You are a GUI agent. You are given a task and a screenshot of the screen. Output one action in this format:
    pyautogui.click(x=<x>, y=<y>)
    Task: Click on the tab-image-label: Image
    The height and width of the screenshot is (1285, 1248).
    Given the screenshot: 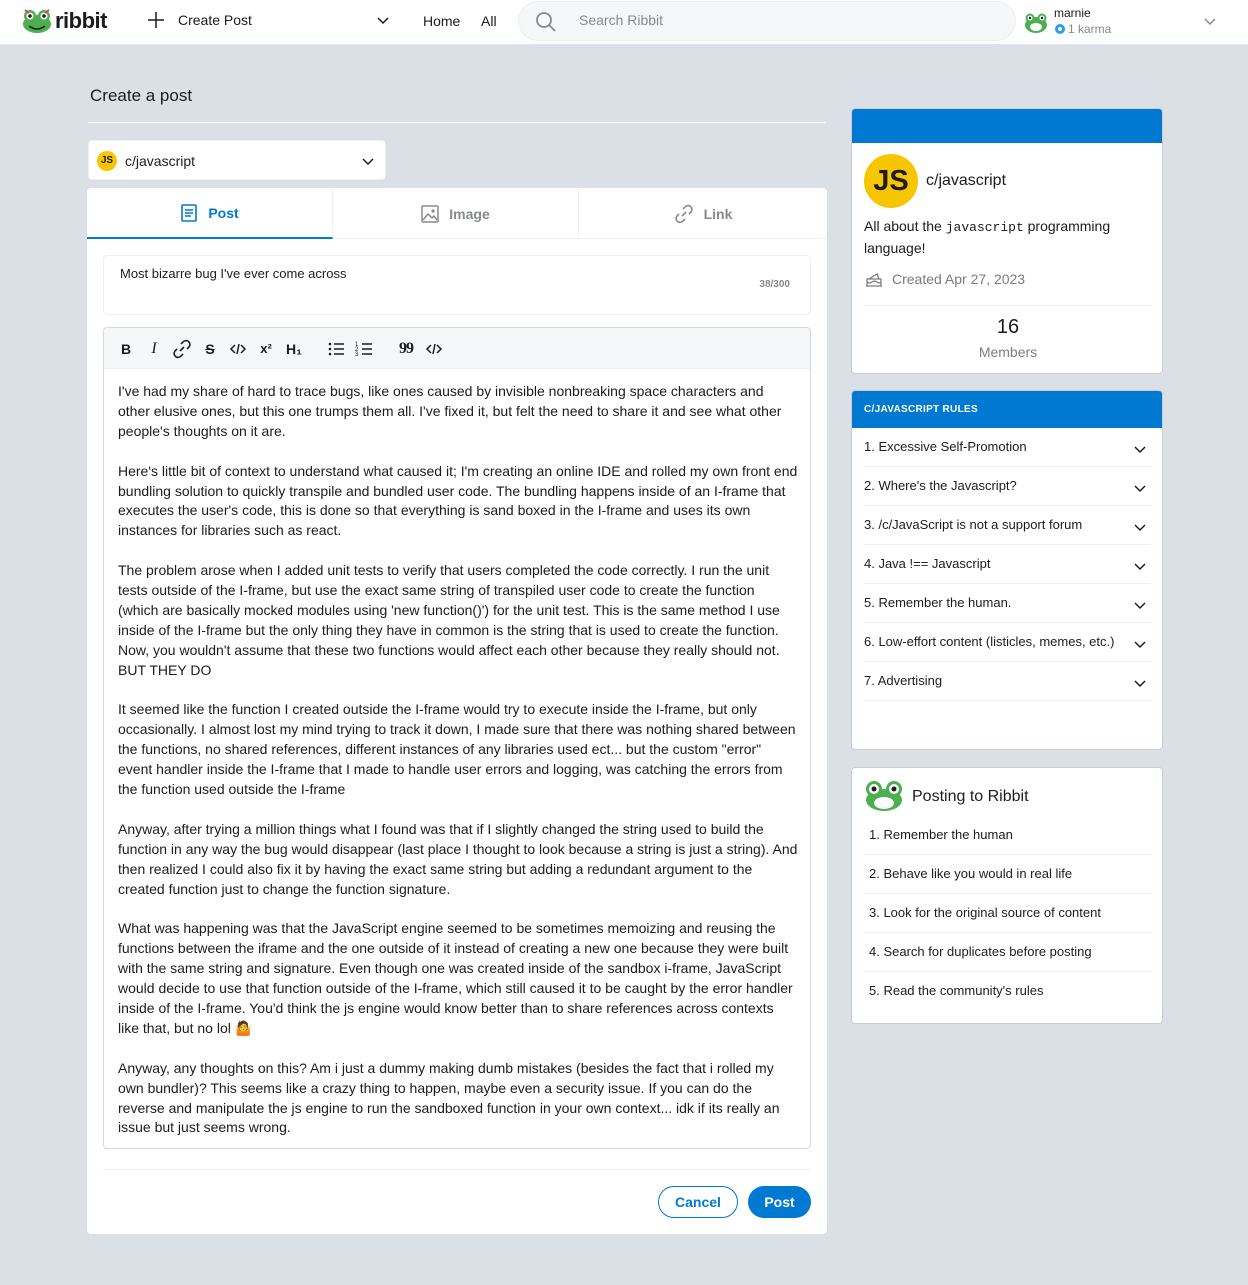 What is the action you would take?
    pyautogui.click(x=469, y=213)
    